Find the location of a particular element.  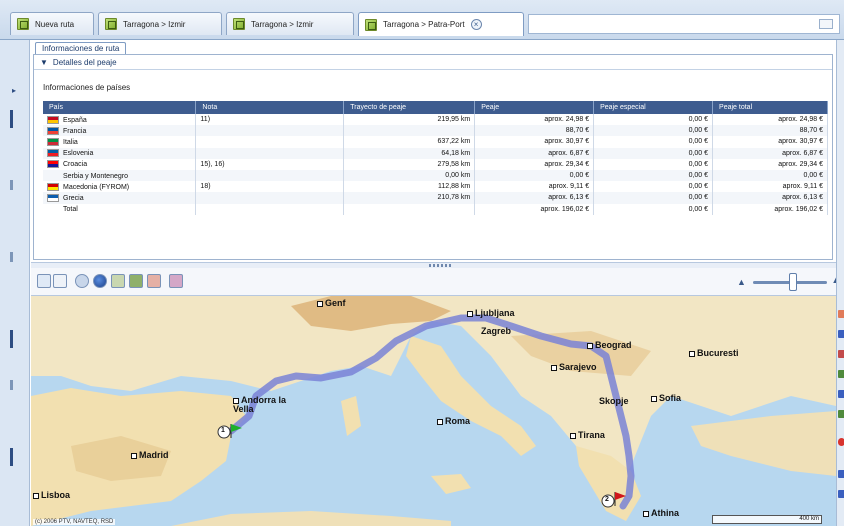

forward-icon is located at coordinates (60, 281).